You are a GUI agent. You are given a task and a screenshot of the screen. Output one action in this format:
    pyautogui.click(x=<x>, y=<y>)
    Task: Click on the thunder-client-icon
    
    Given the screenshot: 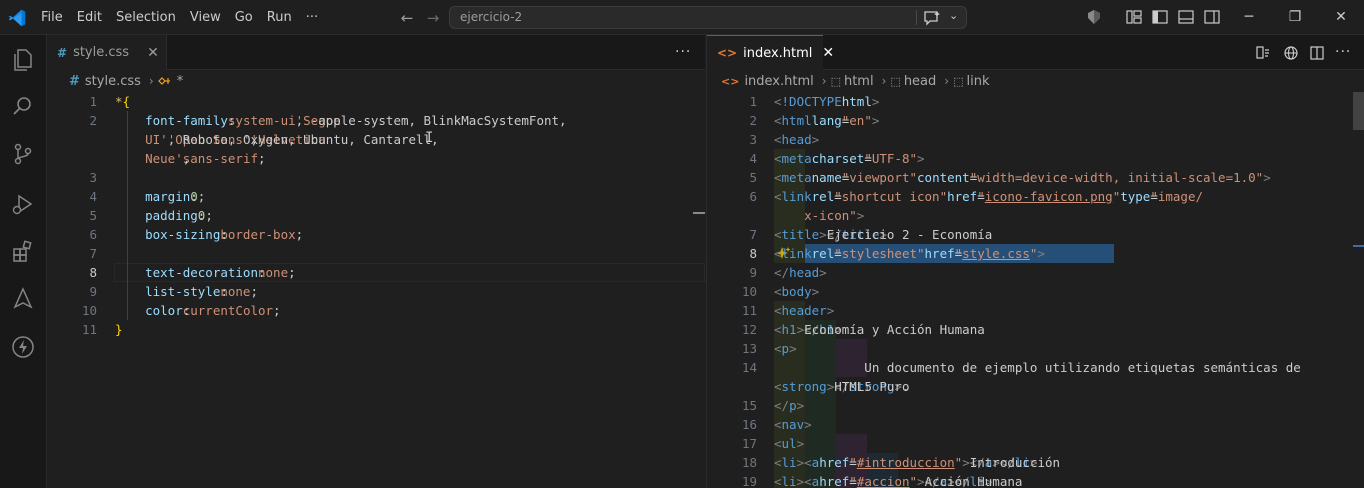 What is the action you would take?
    pyautogui.click(x=23, y=347)
    